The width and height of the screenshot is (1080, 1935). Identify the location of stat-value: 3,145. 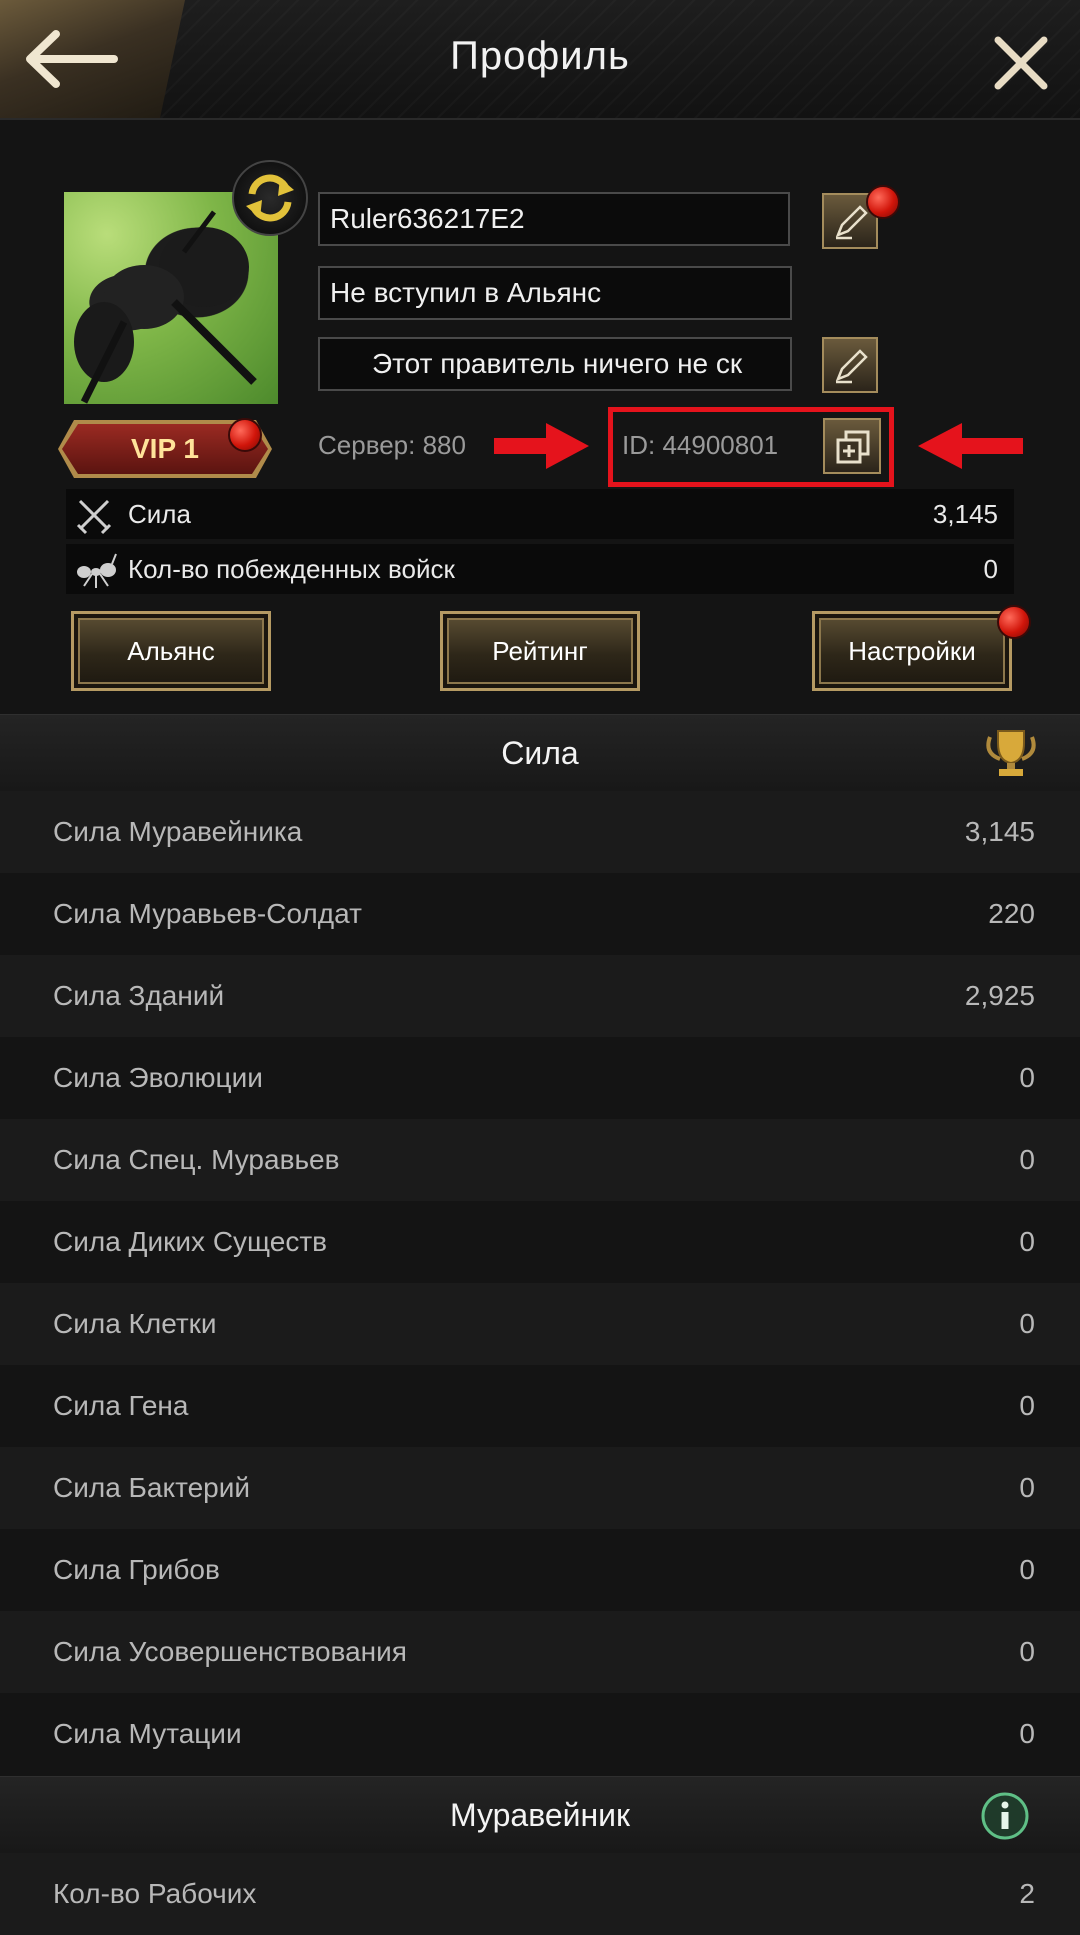
(965, 514).